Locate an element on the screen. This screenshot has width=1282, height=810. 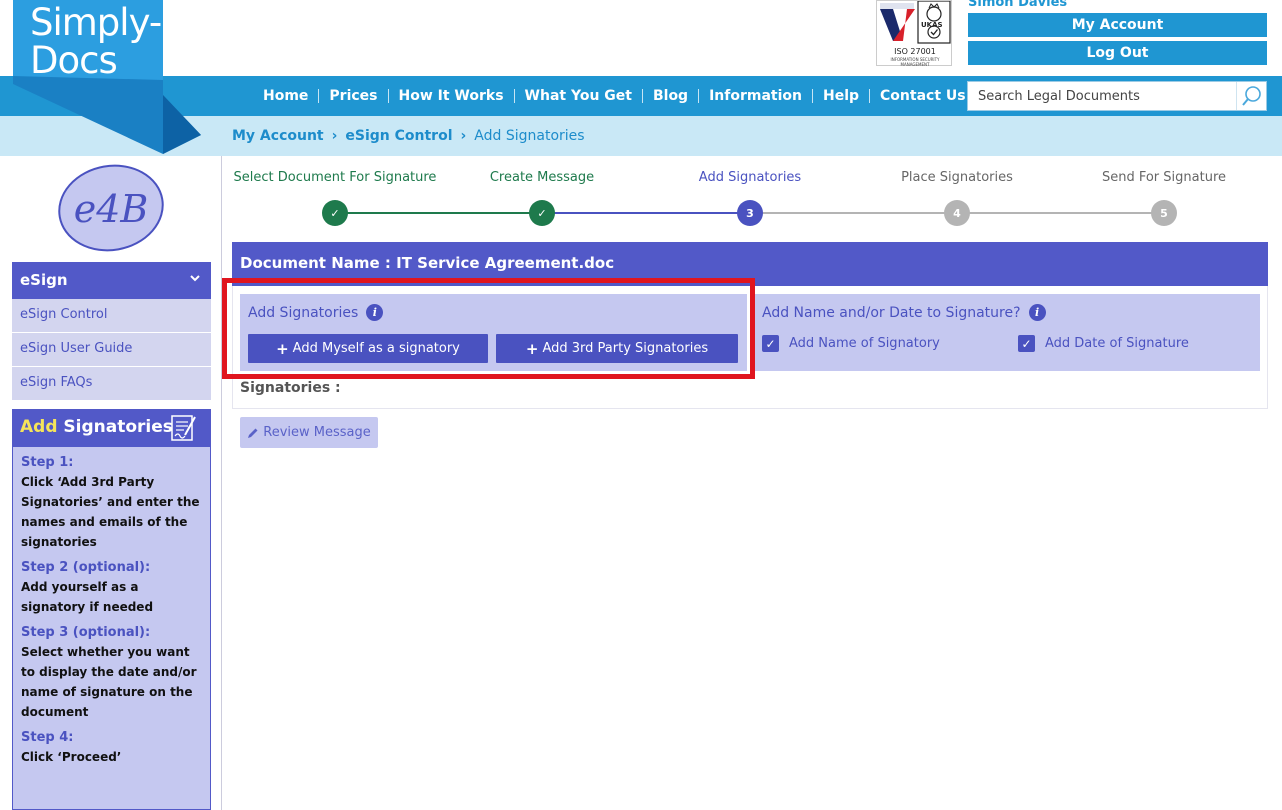
esign-section-header: eSign is located at coordinates (111, 280).